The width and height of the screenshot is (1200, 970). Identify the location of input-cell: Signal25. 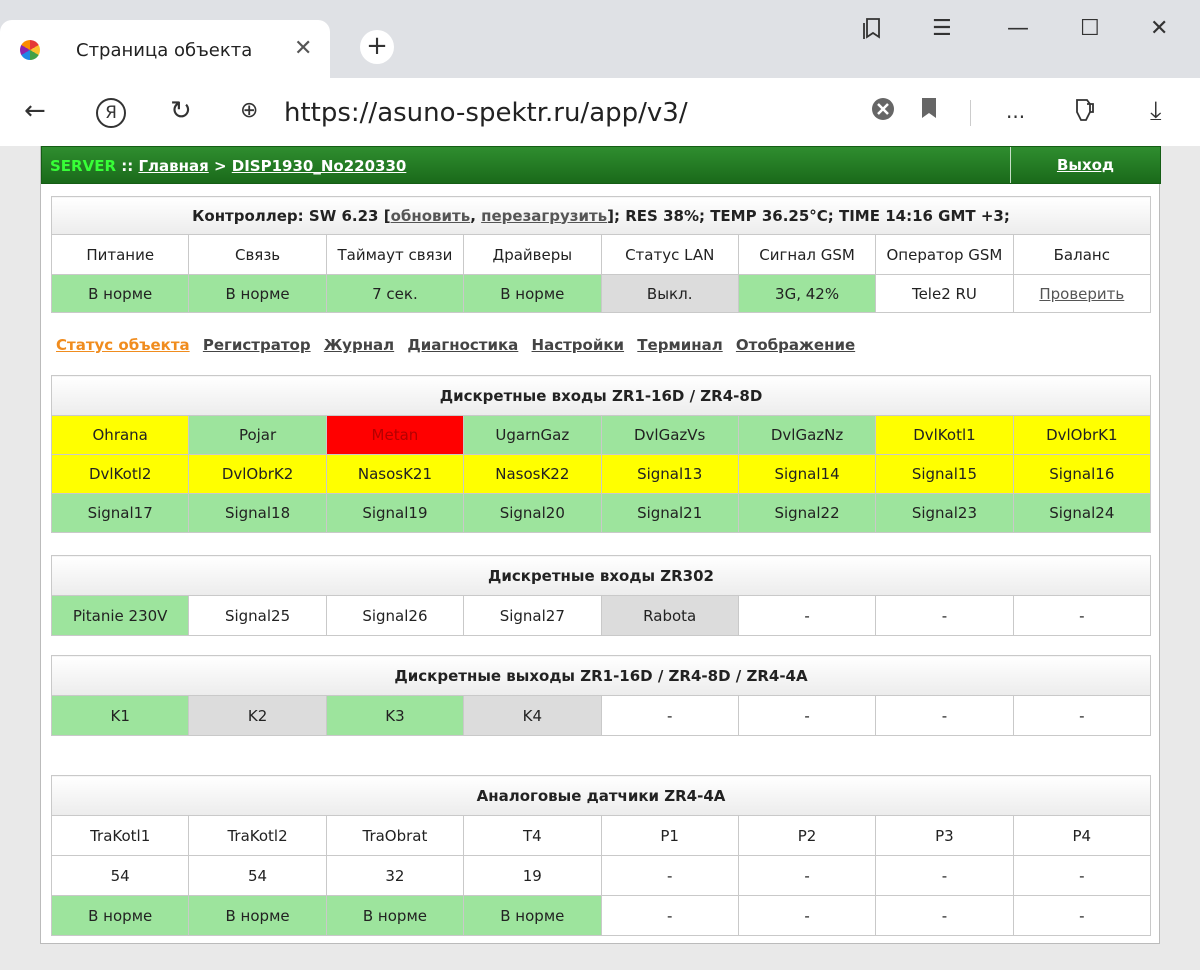
(257, 615).